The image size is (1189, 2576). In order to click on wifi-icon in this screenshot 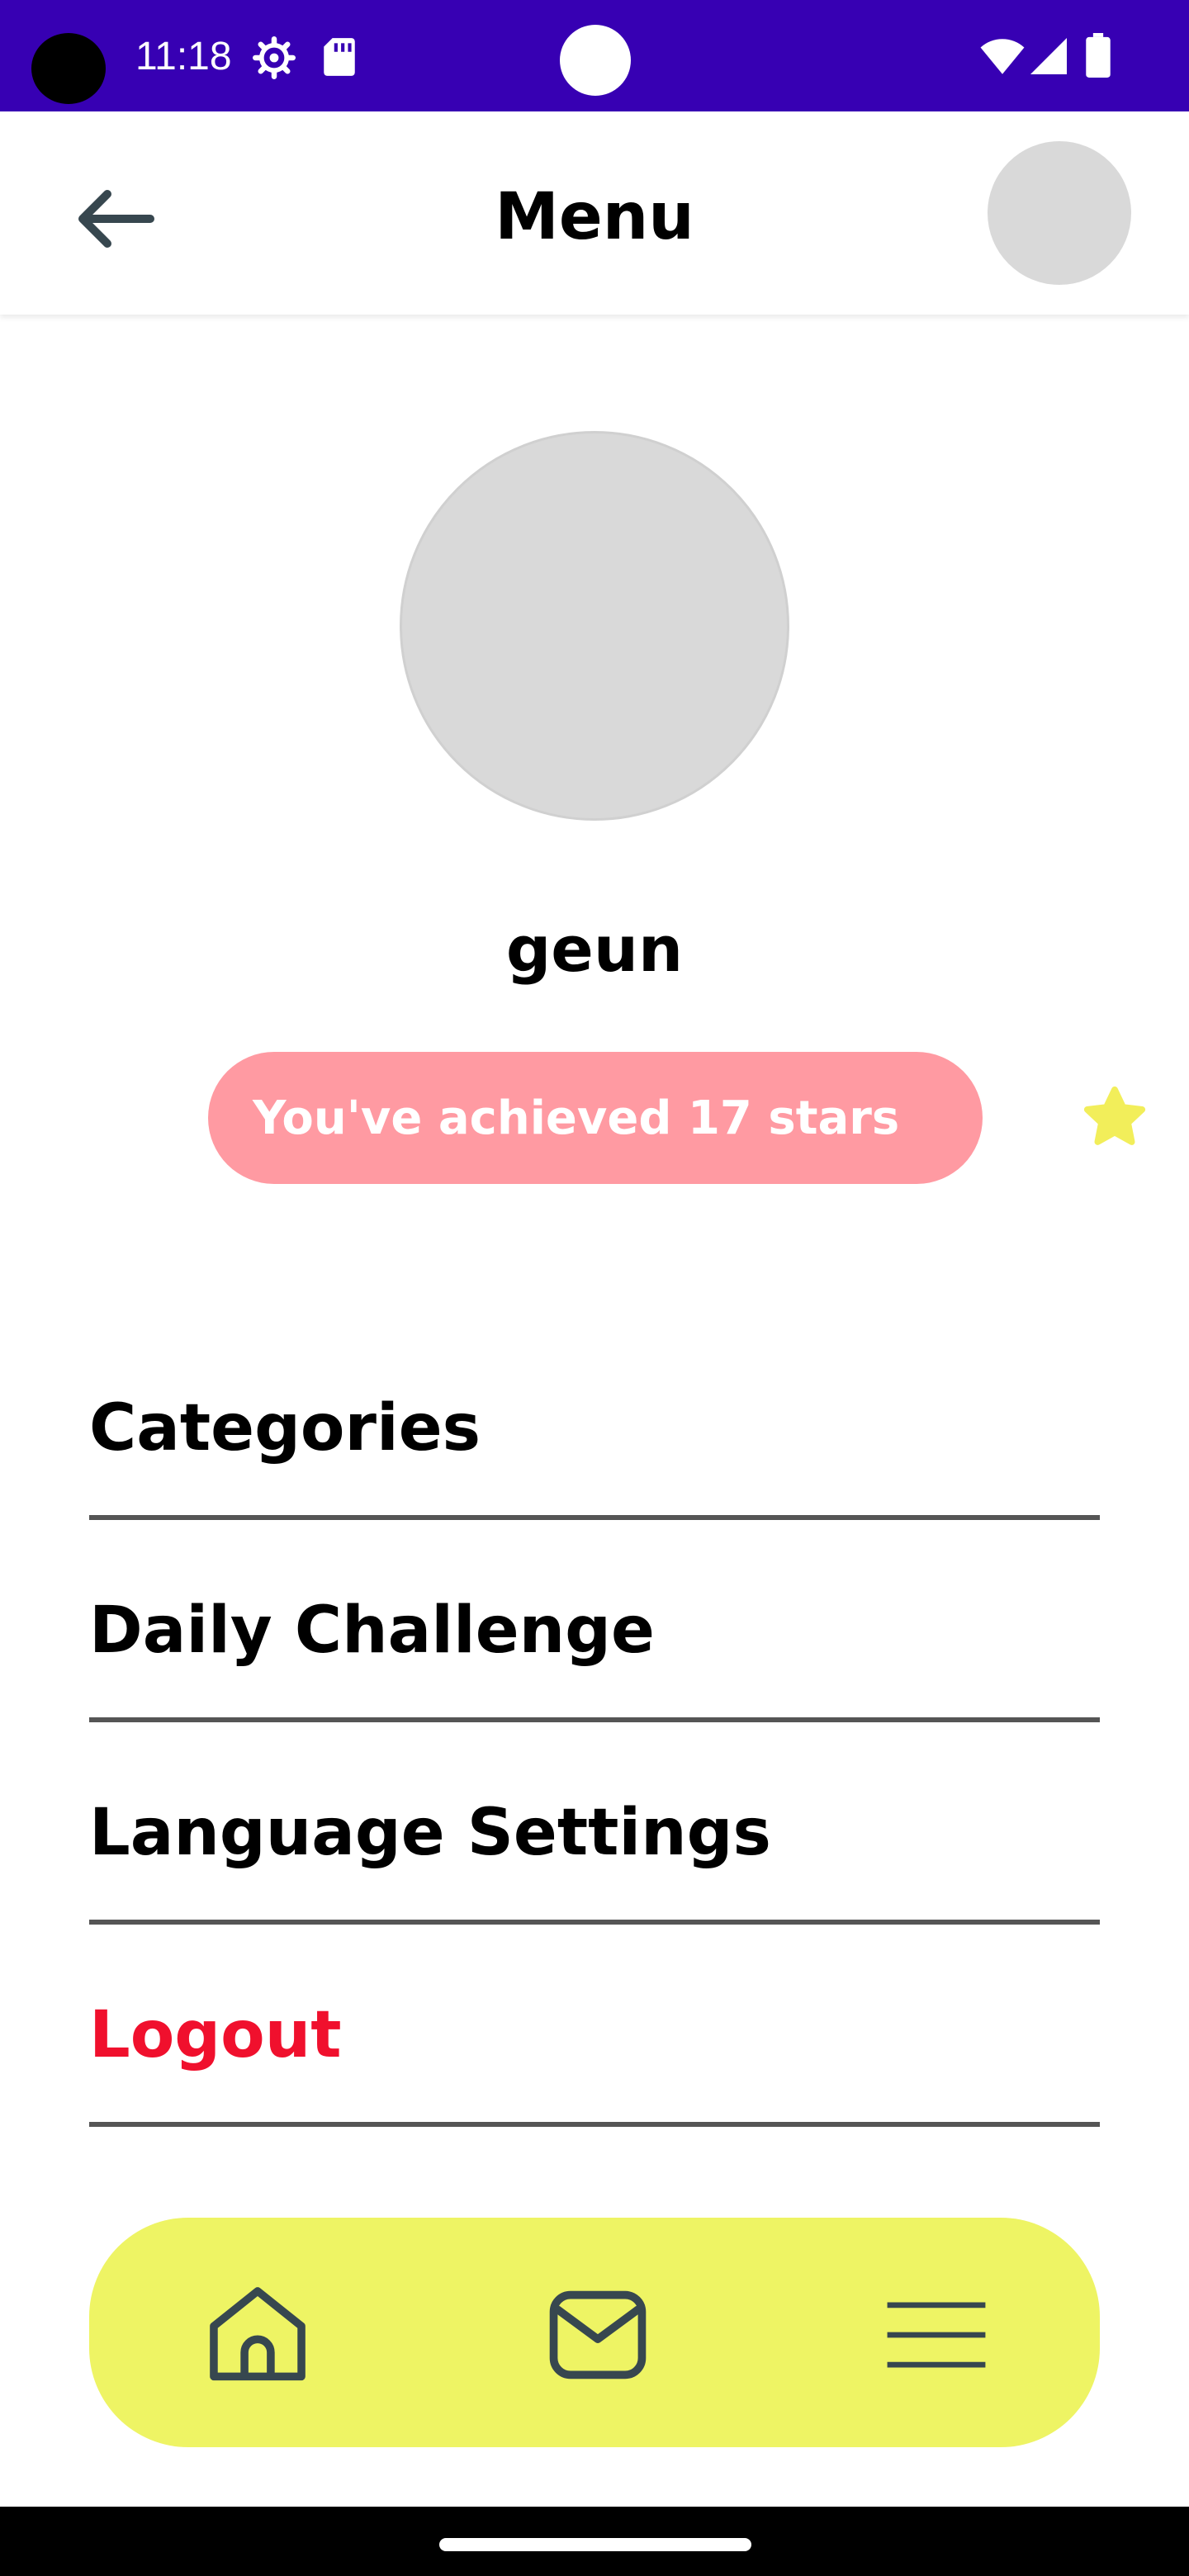, I will do `click(1002, 56)`.